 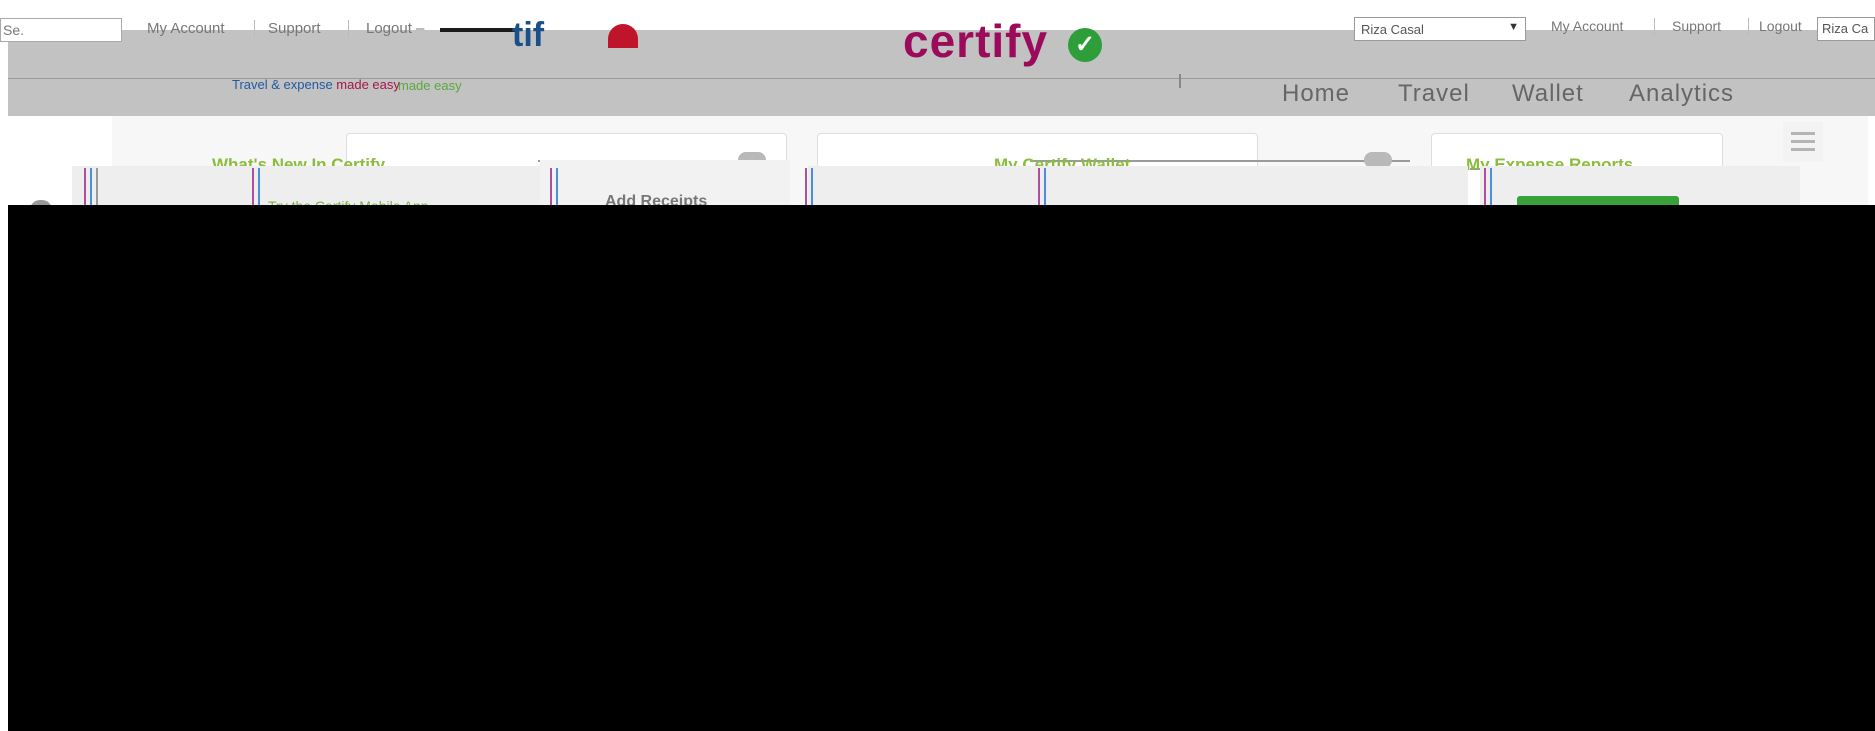 What do you see at coordinates (1780, 26) in the screenshot?
I see `logout-link: Logout` at bounding box center [1780, 26].